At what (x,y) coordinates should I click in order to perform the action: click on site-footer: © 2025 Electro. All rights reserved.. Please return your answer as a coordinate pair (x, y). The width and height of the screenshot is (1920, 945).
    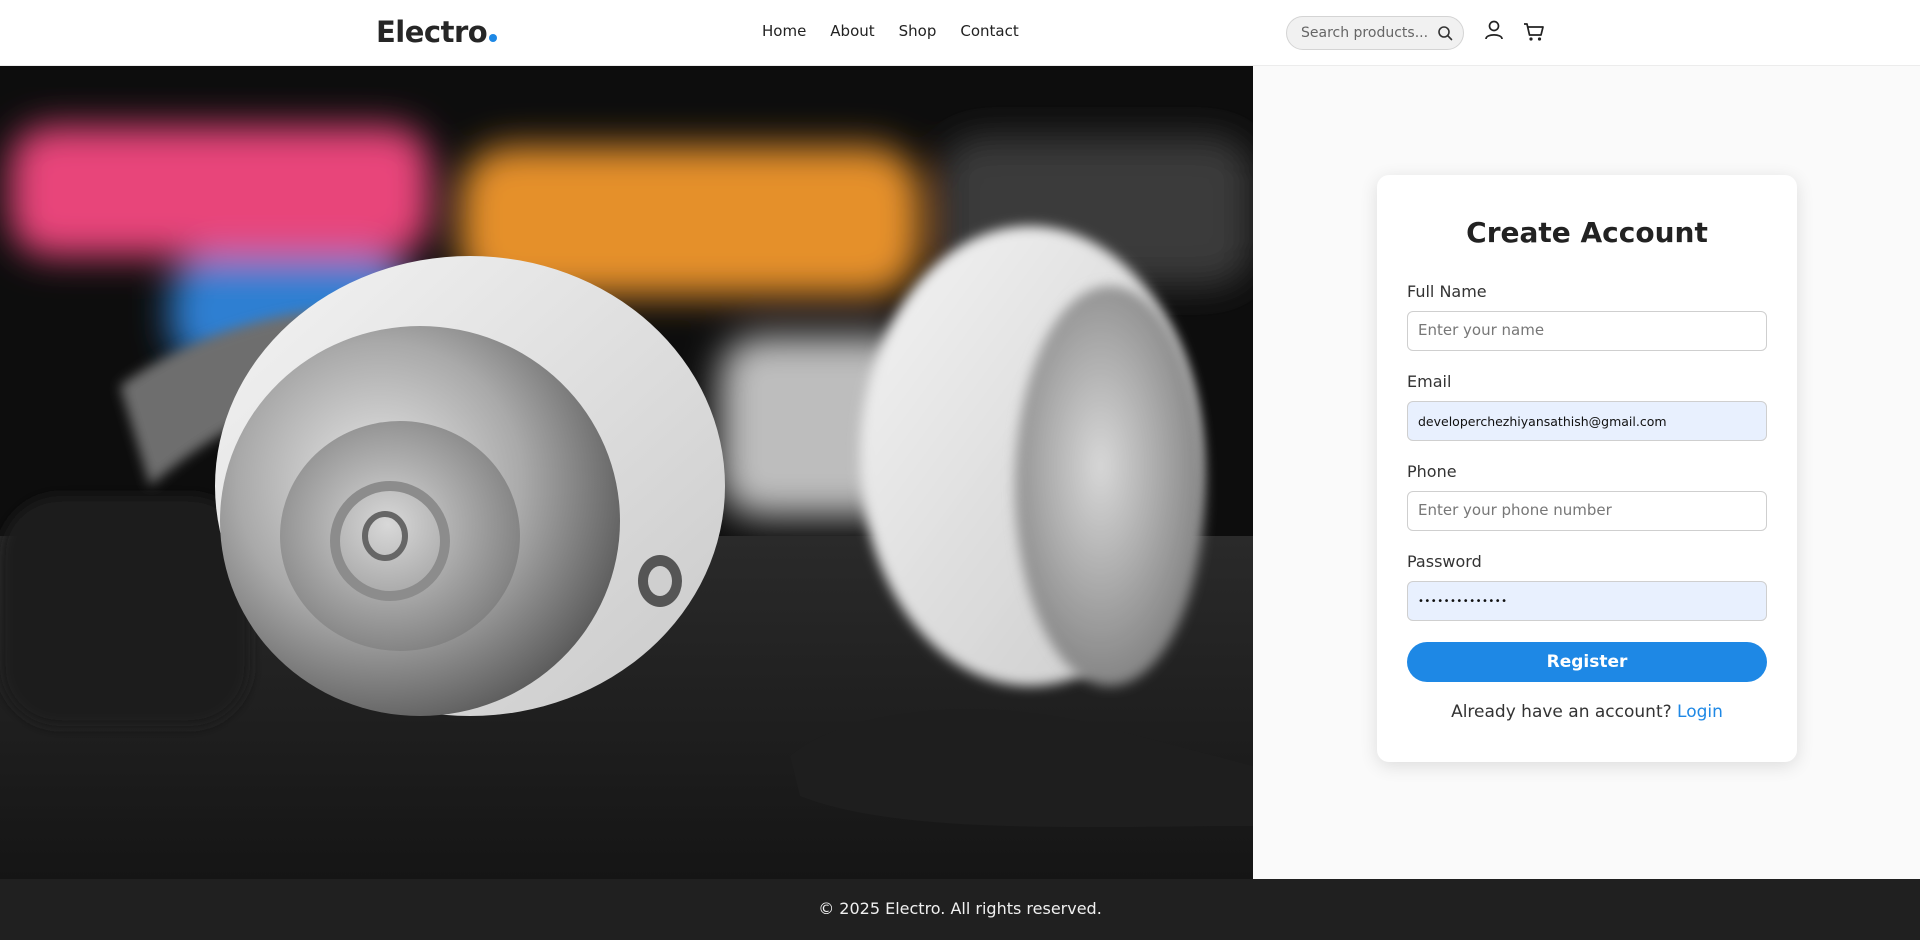
    Looking at the image, I should click on (960, 909).